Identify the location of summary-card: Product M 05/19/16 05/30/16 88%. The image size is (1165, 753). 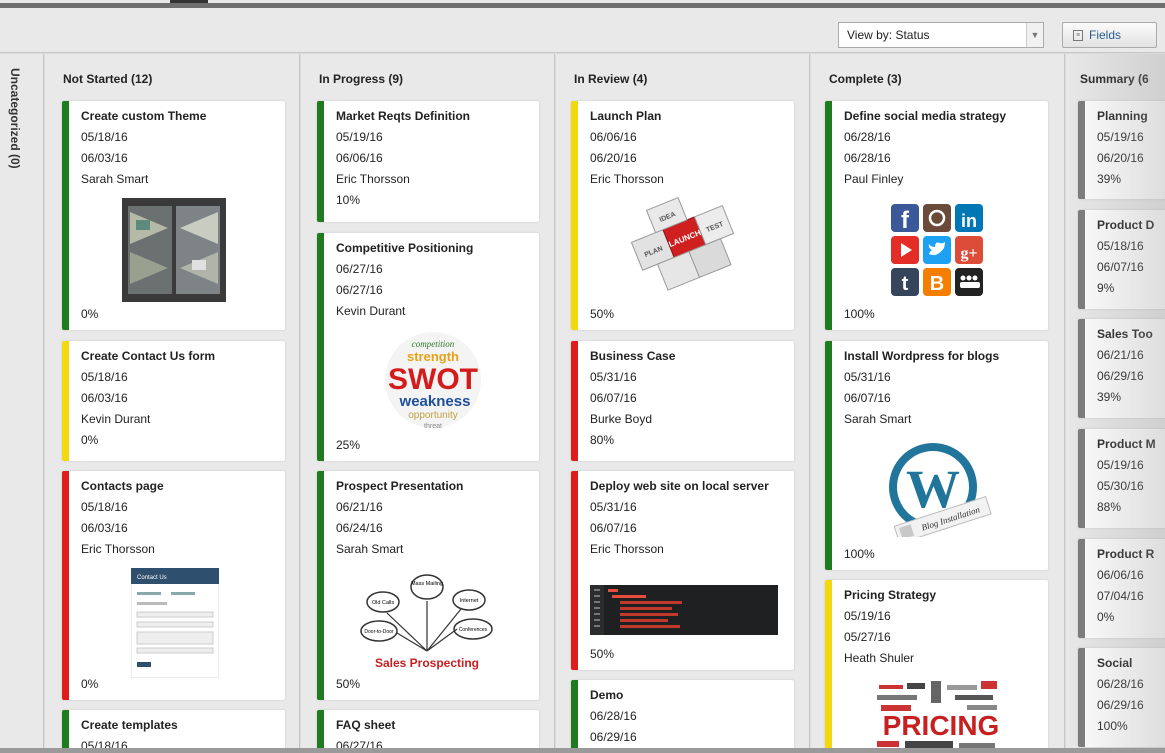
(1121, 478).